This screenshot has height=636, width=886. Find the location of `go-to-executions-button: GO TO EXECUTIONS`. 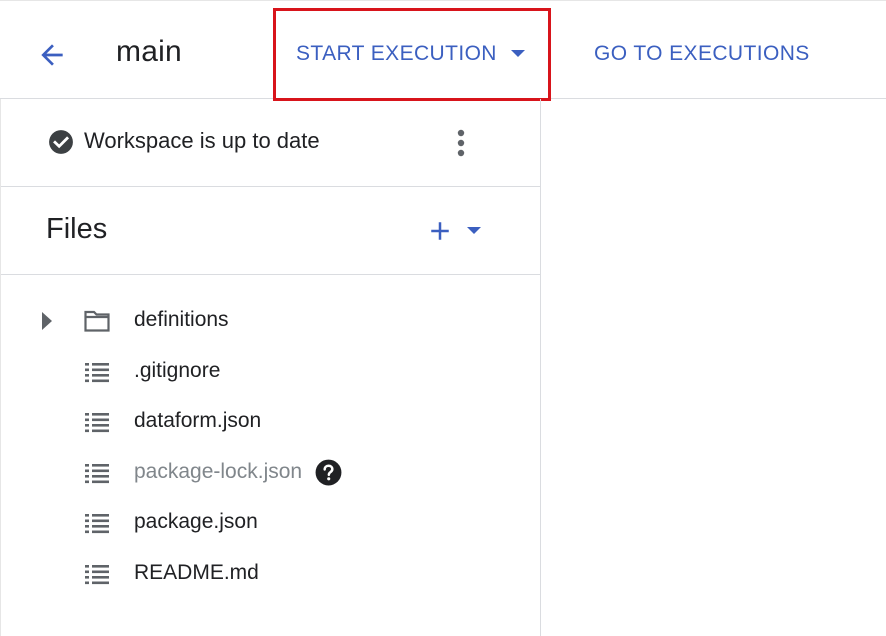

go-to-executions-button: GO TO EXECUTIONS is located at coordinates (702, 54).